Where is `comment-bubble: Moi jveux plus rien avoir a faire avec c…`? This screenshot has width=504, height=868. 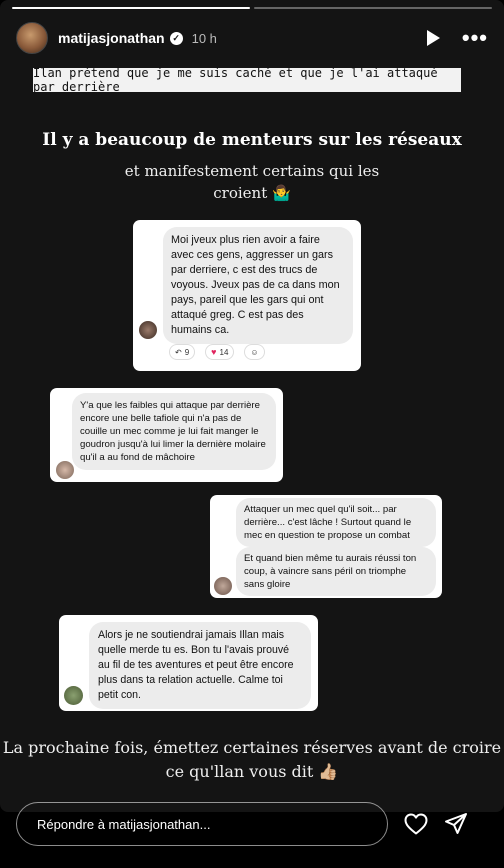
comment-bubble: Moi jveux plus rien avoir a faire avec c… is located at coordinates (258, 285).